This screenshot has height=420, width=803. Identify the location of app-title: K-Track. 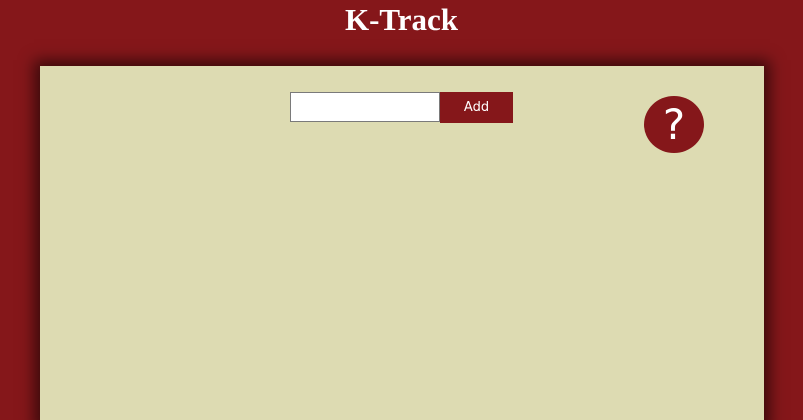
(401, 19).